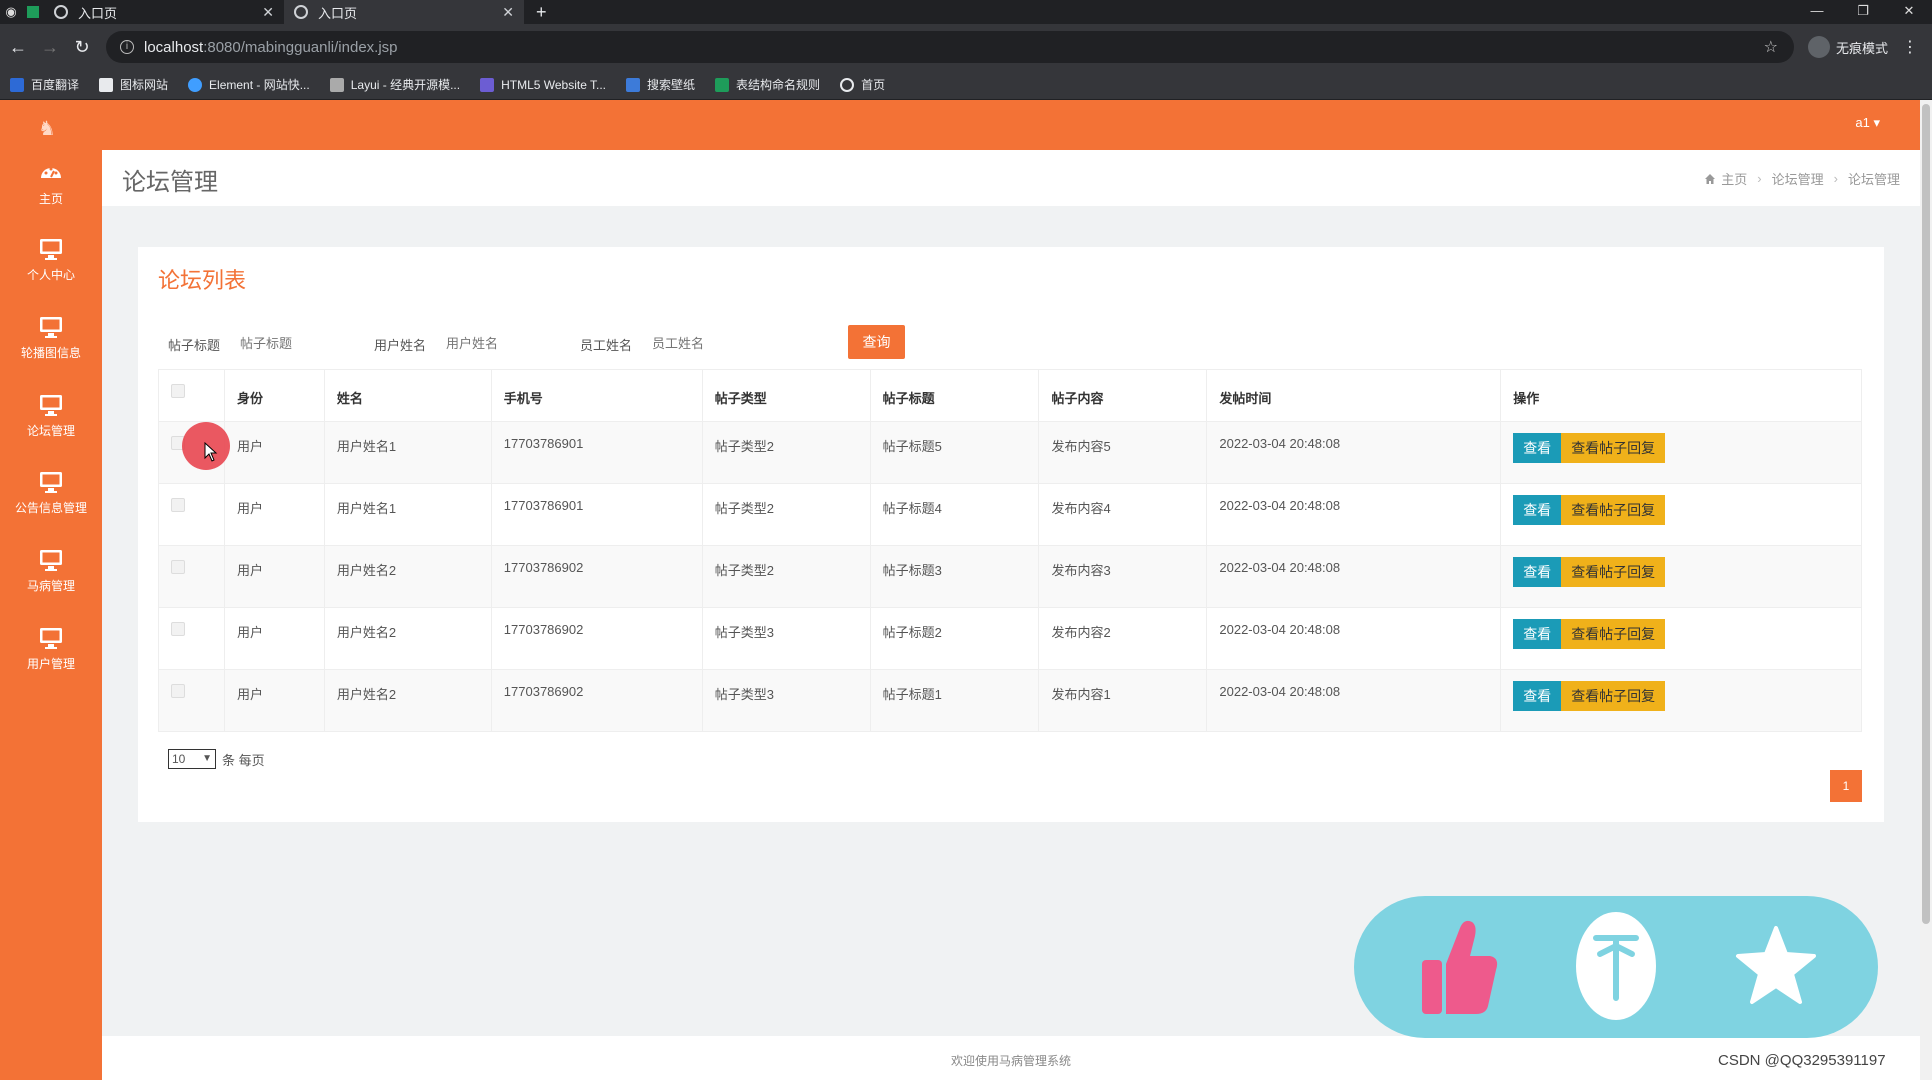  What do you see at coordinates (862, 84) in the screenshot?
I see `bookmark-item: 首页` at bounding box center [862, 84].